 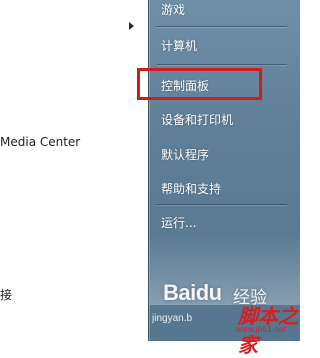 What do you see at coordinates (179, 45) in the screenshot?
I see `menu-item-computer: 计算机` at bounding box center [179, 45].